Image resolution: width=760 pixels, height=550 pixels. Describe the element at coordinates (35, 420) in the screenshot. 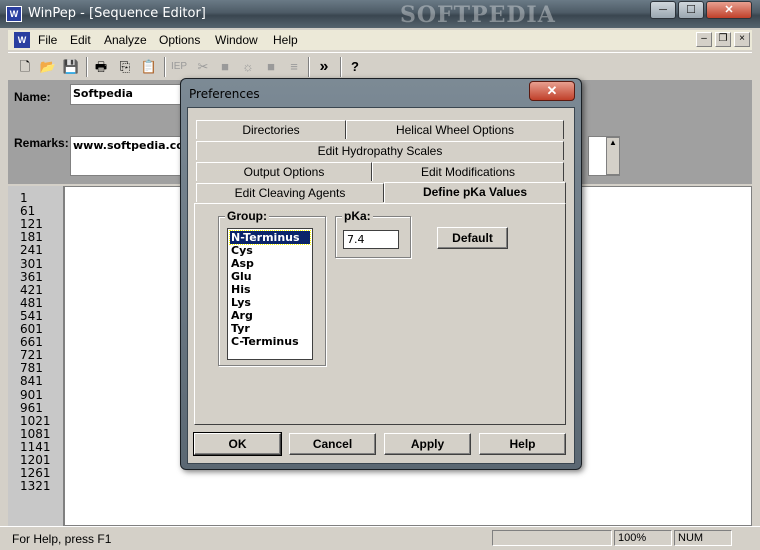

I see `line-number: 1021` at that location.